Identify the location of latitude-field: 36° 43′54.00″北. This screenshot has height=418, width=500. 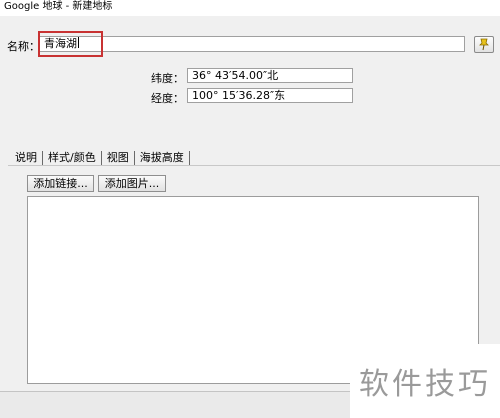
(270, 75).